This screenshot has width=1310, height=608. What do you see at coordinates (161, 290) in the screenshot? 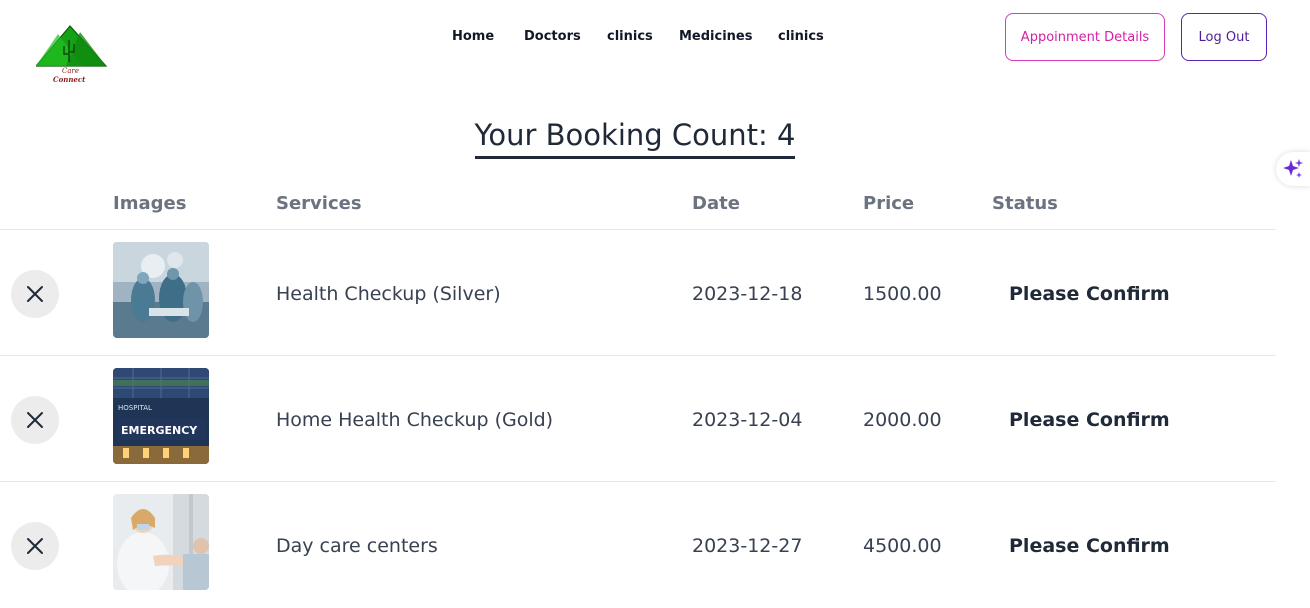
I see `service-image-surgery` at bounding box center [161, 290].